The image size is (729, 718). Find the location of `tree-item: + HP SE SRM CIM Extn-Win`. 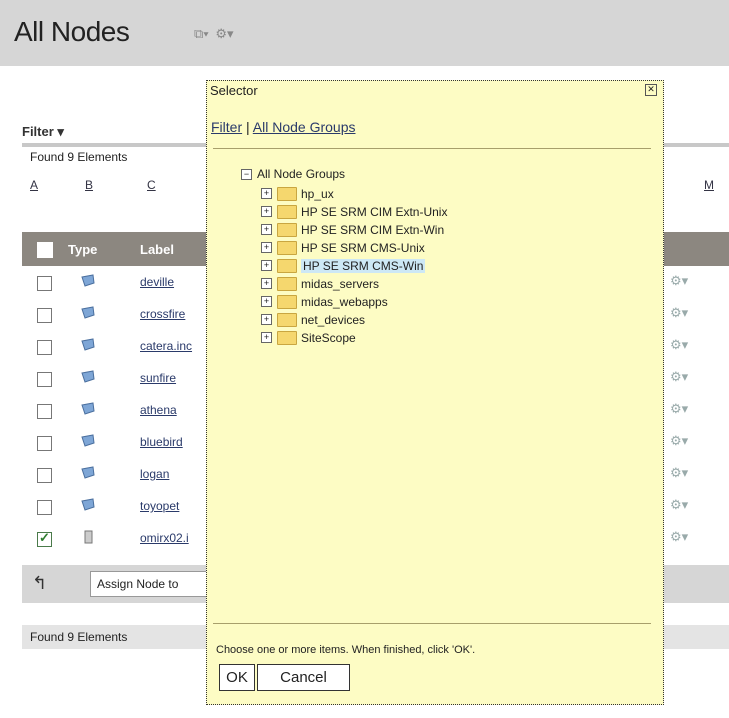

tree-item: + HP SE SRM CIM Extn-Win is located at coordinates (352, 231).